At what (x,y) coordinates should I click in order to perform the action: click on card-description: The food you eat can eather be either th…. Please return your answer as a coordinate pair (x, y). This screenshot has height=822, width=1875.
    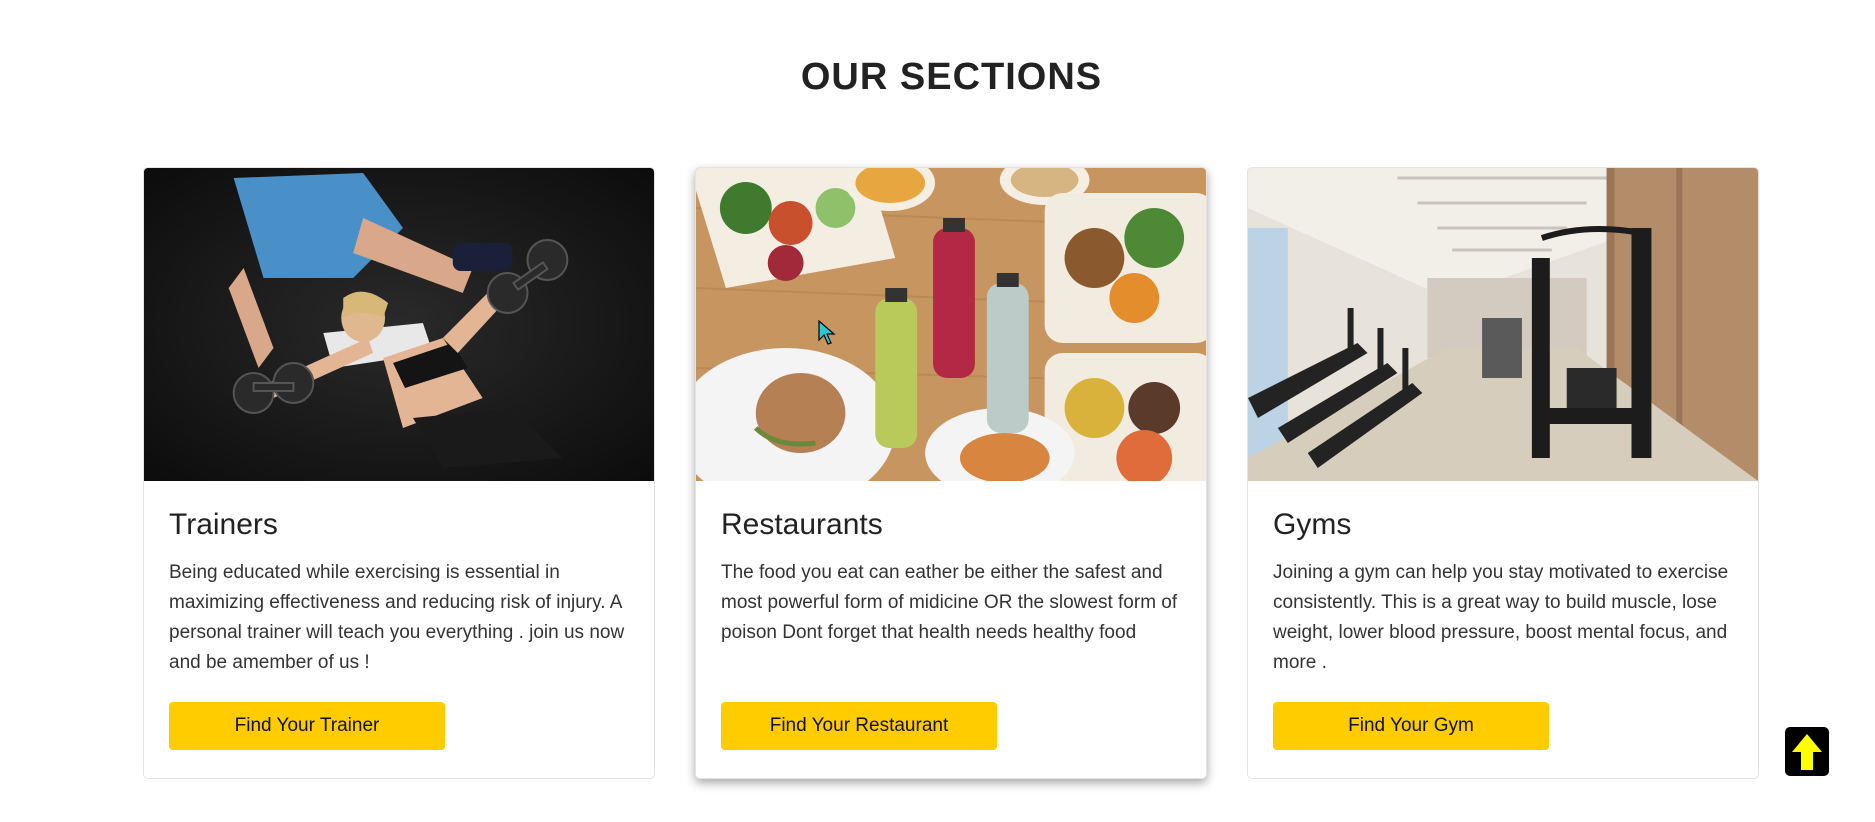
    Looking at the image, I should click on (949, 602).